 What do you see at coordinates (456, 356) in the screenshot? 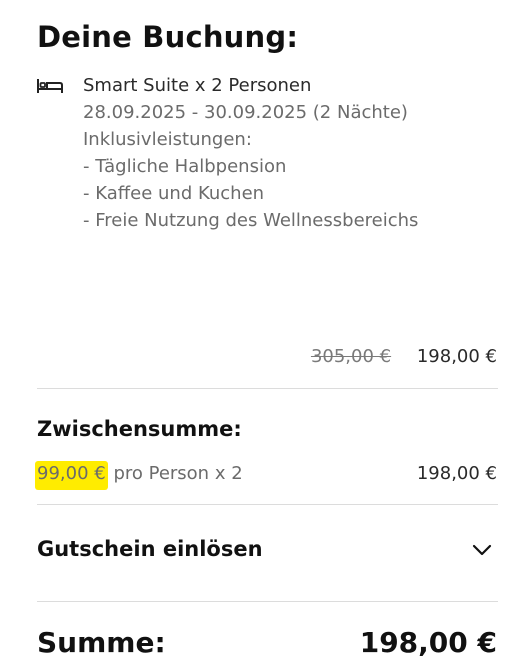
I see `discounted-price: 198,00 €` at bounding box center [456, 356].